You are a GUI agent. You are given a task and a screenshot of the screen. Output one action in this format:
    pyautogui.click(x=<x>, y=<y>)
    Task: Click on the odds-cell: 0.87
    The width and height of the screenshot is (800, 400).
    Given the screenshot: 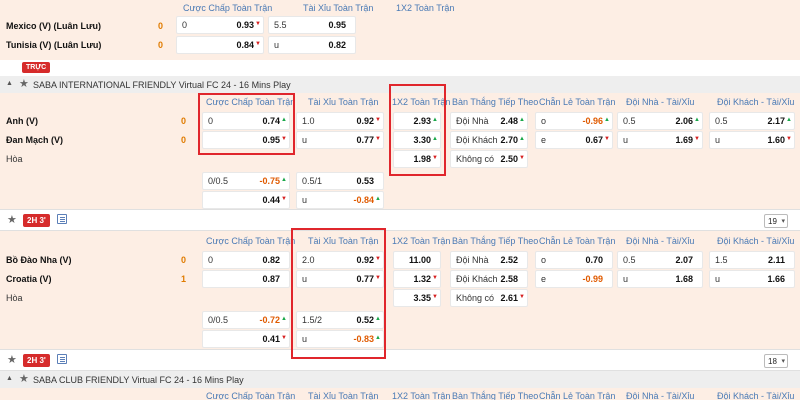 What is the action you would take?
    pyautogui.click(x=246, y=279)
    